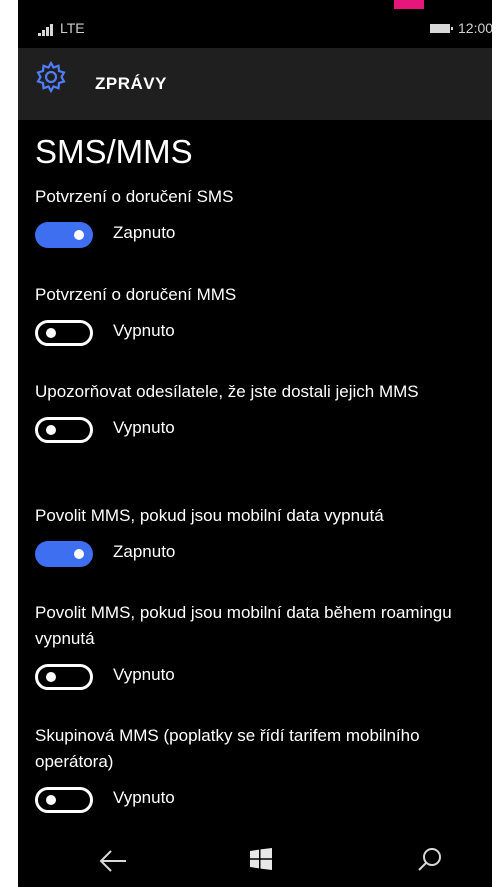 The height and width of the screenshot is (887, 497). What do you see at coordinates (134, 196) in the screenshot?
I see `setting-label: Potvrzení o doručení SMS` at bounding box center [134, 196].